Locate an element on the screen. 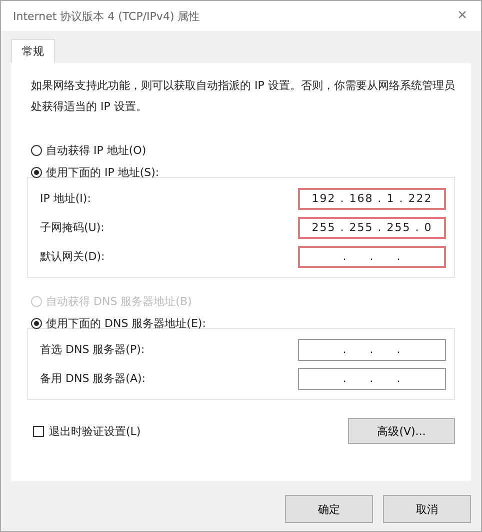  tab: 常规 is located at coordinates (33, 51).